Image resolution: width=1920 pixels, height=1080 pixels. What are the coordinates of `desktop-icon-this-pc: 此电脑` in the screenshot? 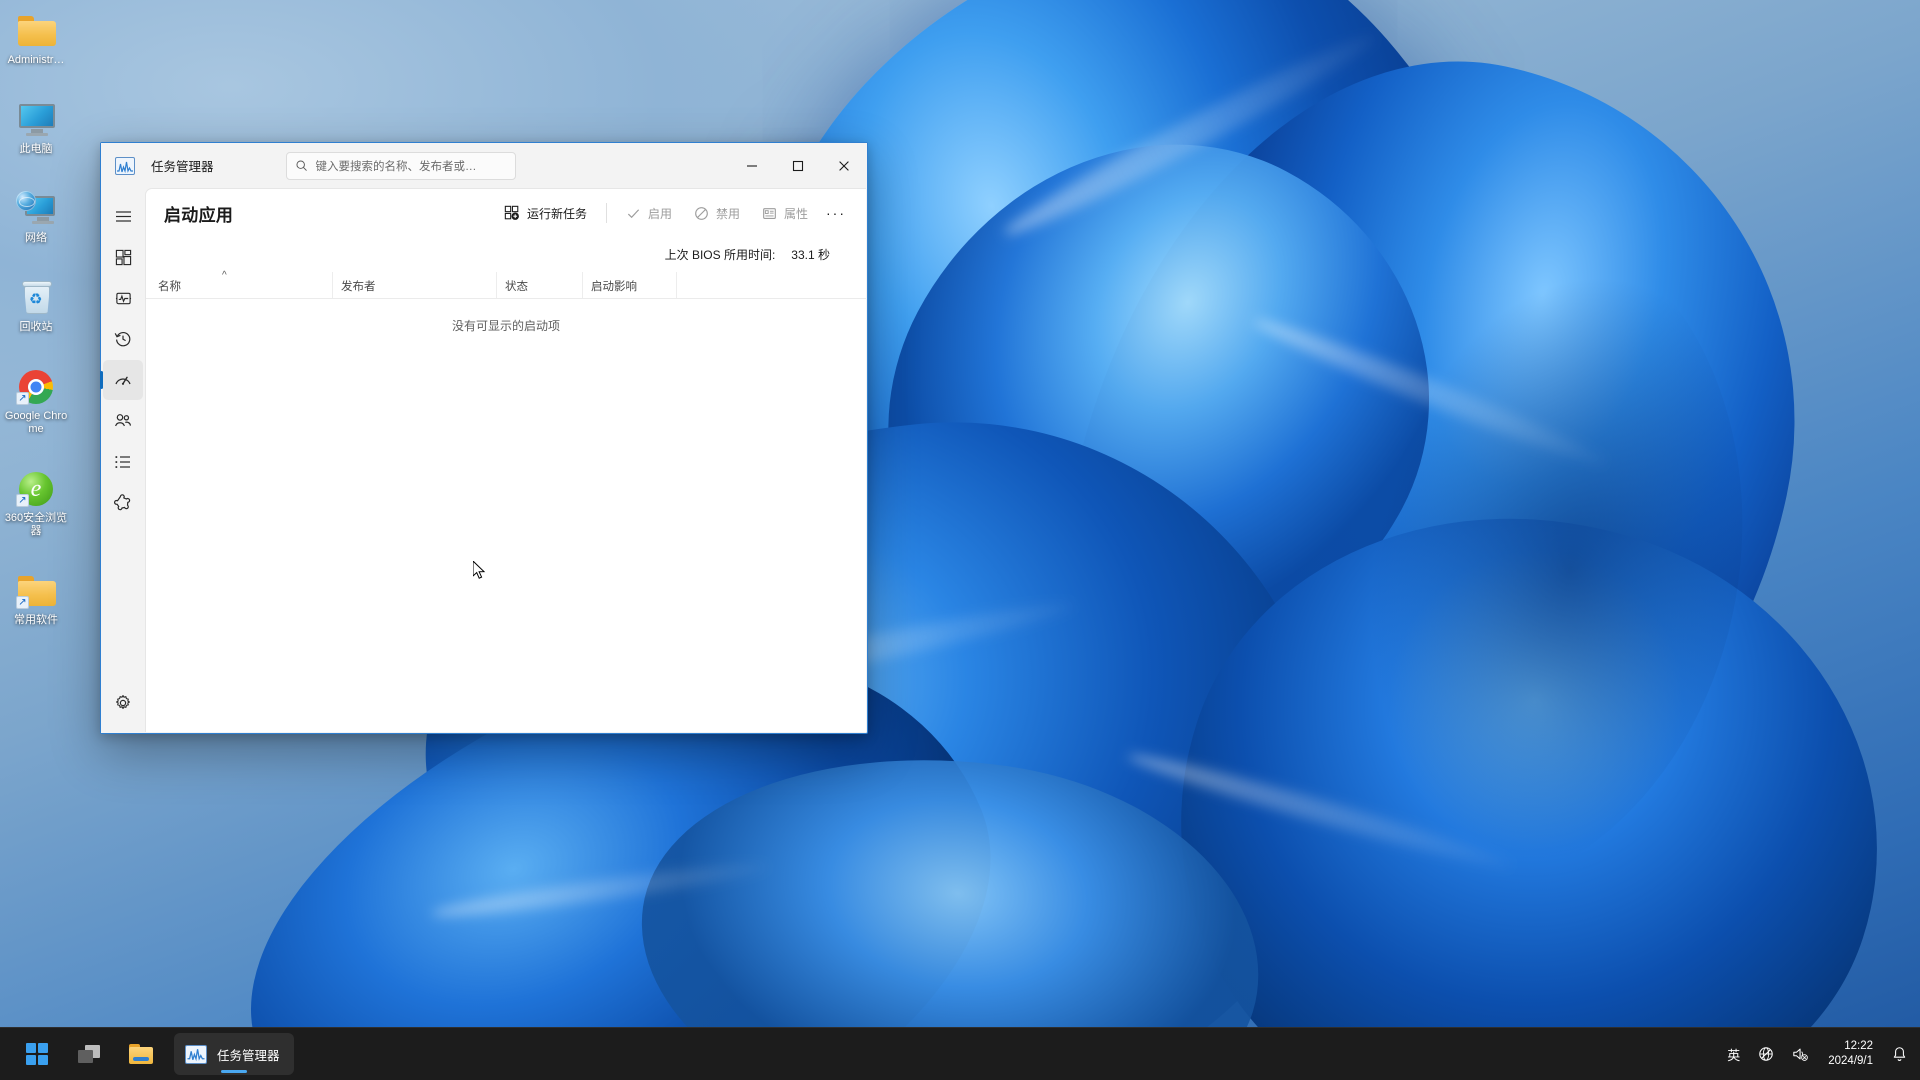 It's located at (36, 128).